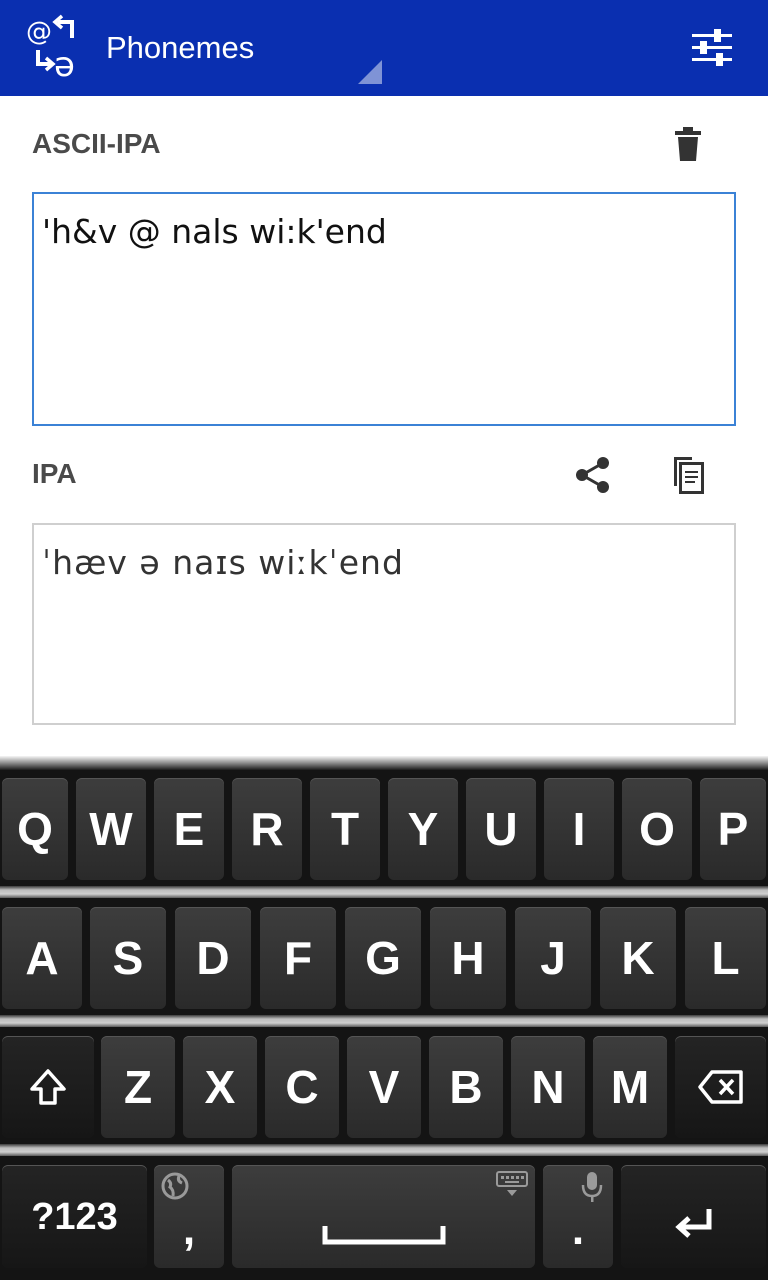 This screenshot has width=768, height=1280. Describe the element at coordinates (64, 62) in the screenshot. I see `logo-bottom-text: ə` at that location.